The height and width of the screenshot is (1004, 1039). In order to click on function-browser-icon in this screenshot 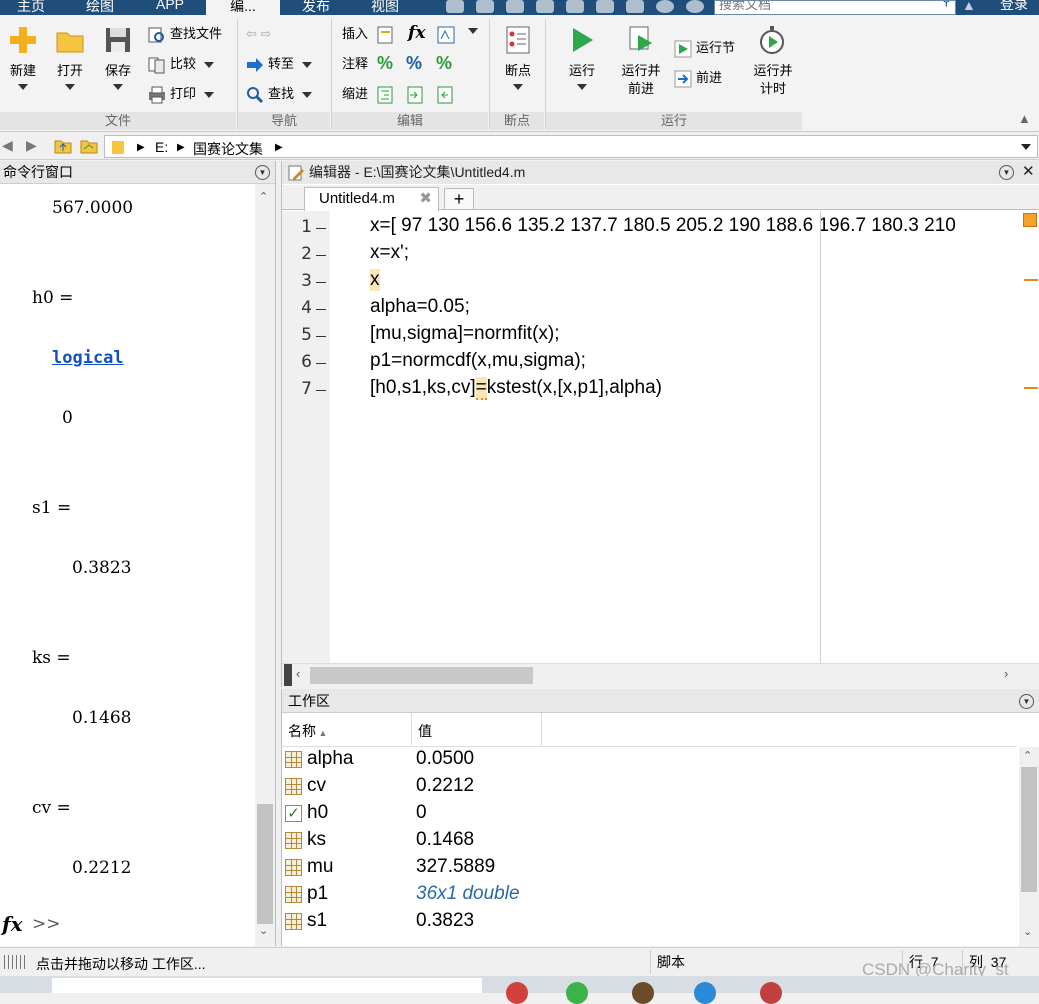, I will do `click(446, 35)`.